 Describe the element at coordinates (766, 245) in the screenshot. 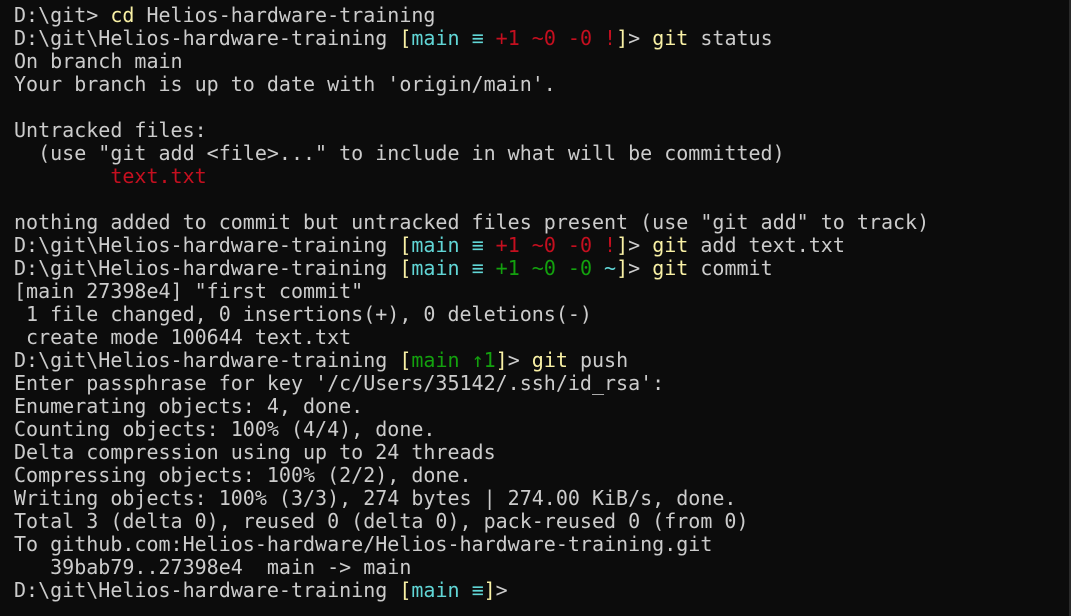

I see `terminal-text-segment: add text.txt` at that location.